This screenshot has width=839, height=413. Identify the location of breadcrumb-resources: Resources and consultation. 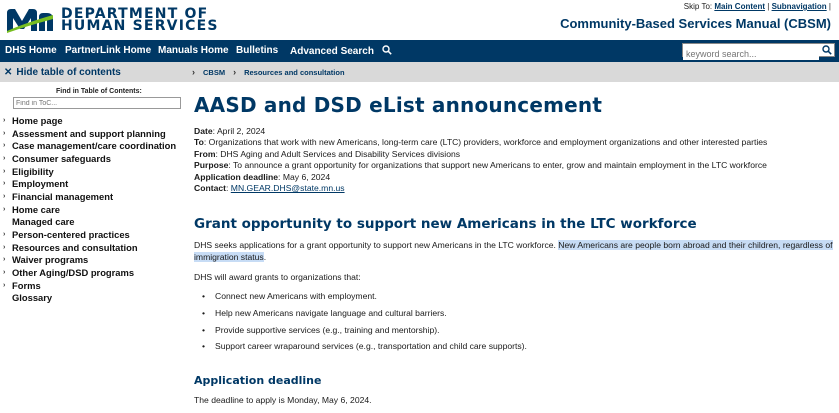
(294, 72).